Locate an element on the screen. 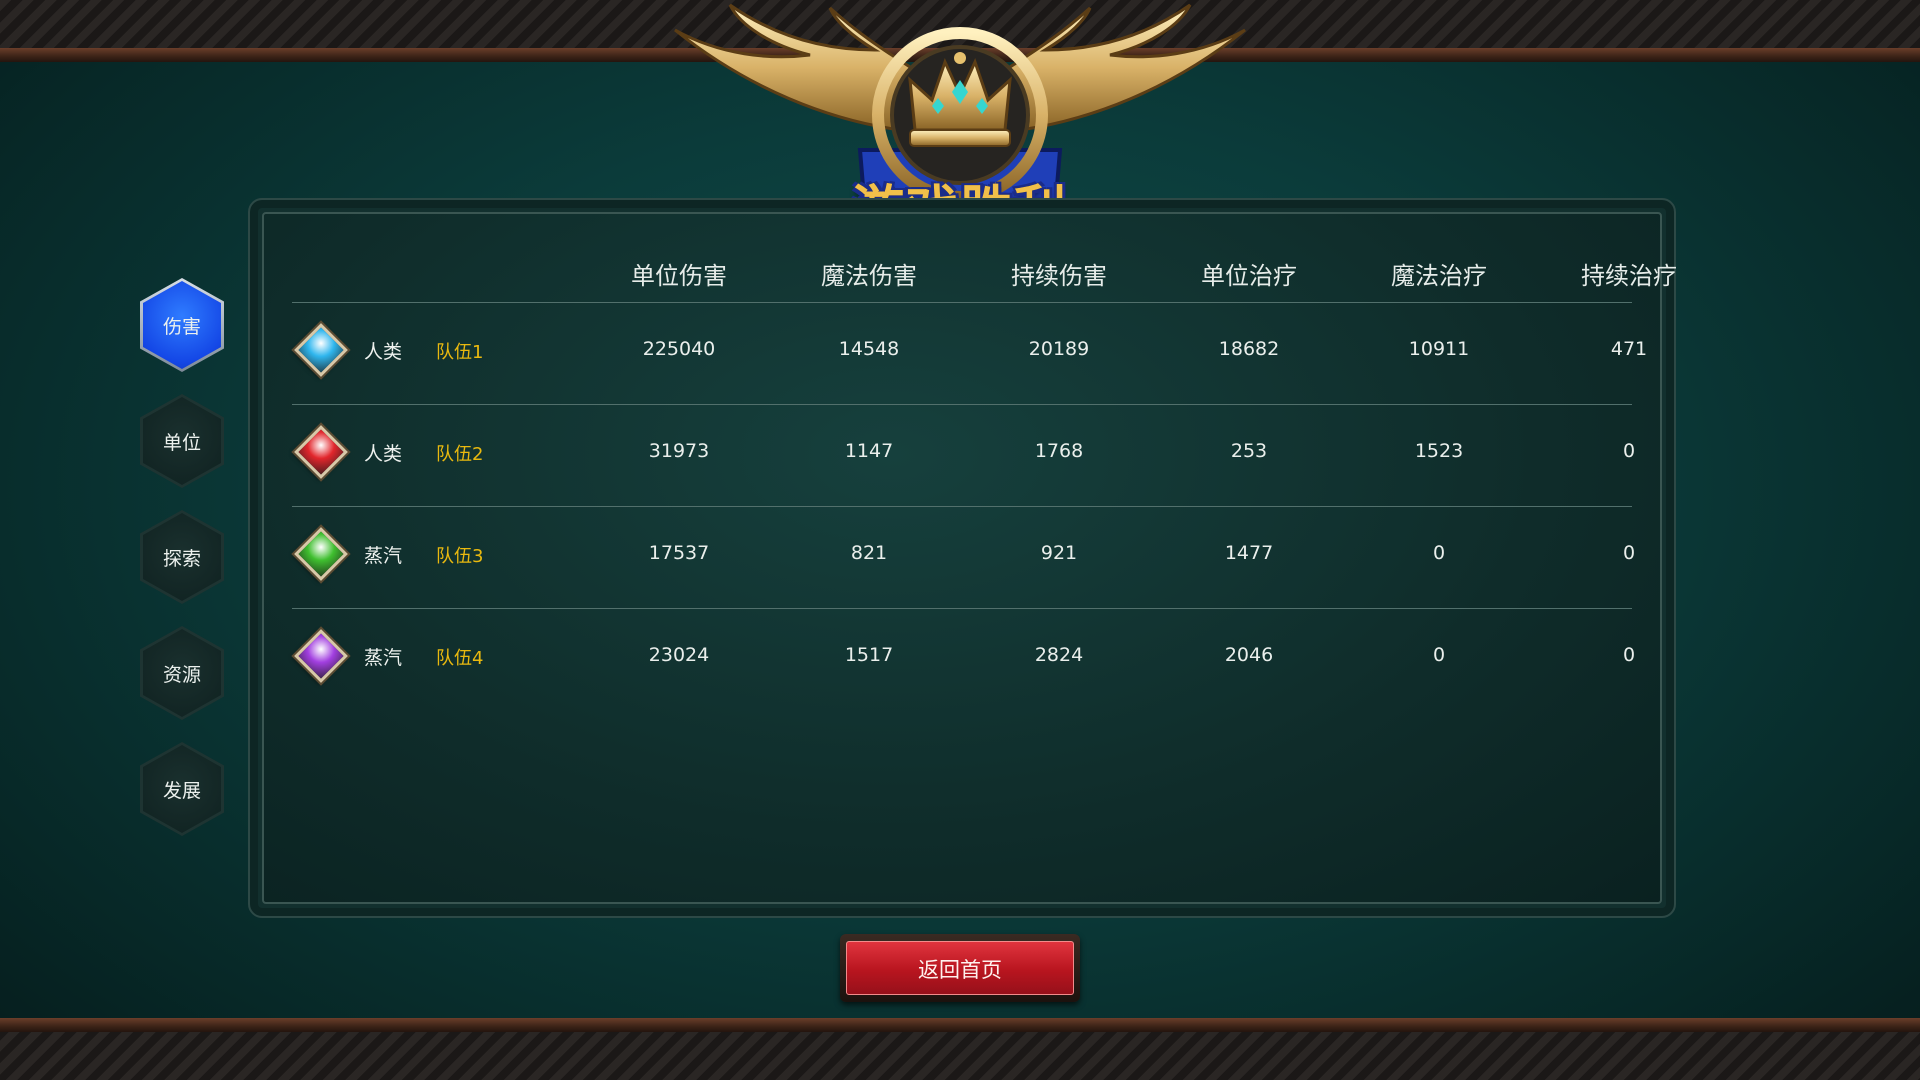  table-cell: 1523 is located at coordinates (1439, 451).